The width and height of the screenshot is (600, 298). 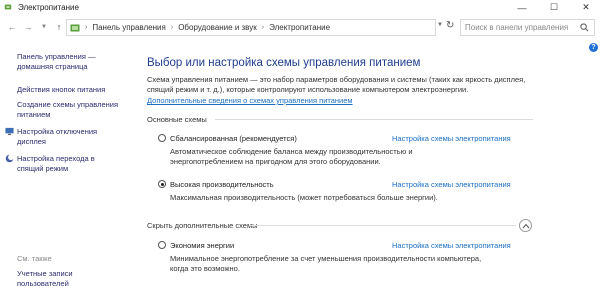 I want to click on breadcrumb-power-options: Электропитание, so click(x=299, y=27).